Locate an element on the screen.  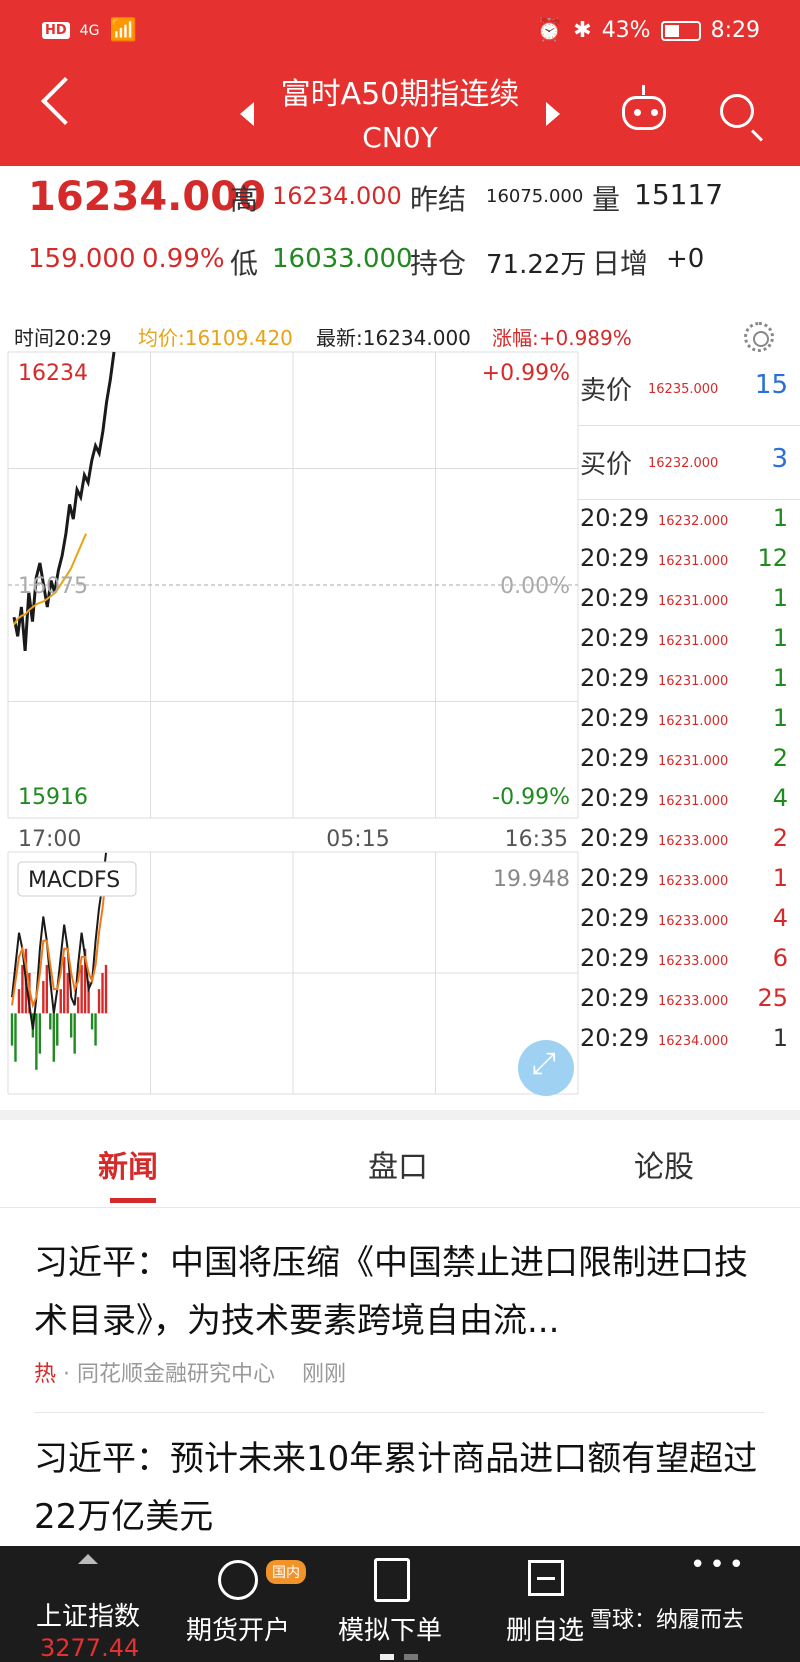
tick-volume: 2 is located at coordinates (780, 758).